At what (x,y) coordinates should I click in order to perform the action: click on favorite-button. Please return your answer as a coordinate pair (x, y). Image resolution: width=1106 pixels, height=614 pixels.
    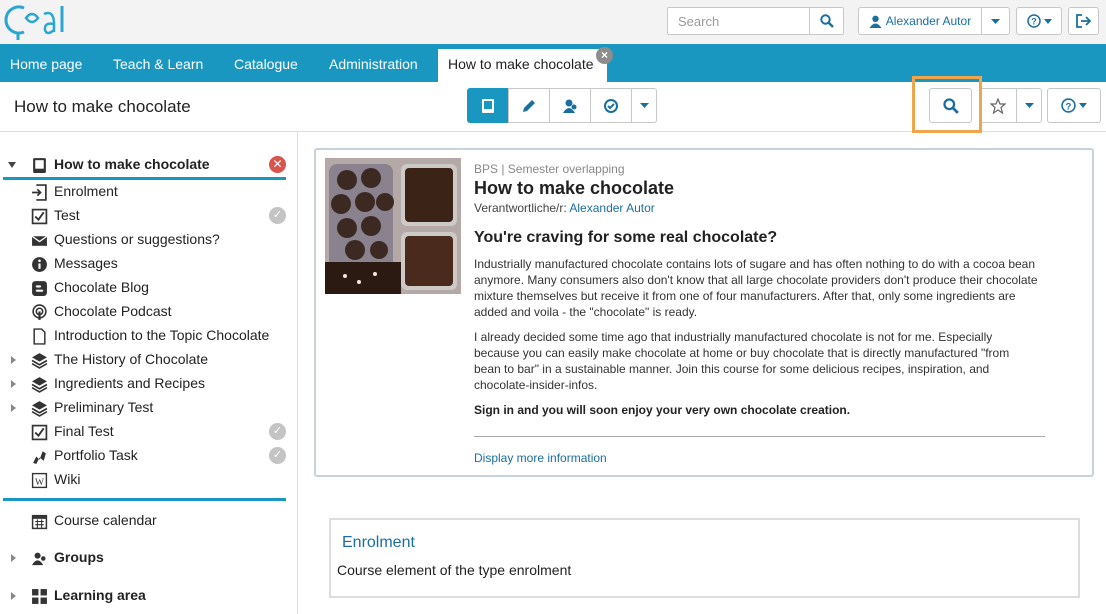
    Looking at the image, I should click on (998, 105).